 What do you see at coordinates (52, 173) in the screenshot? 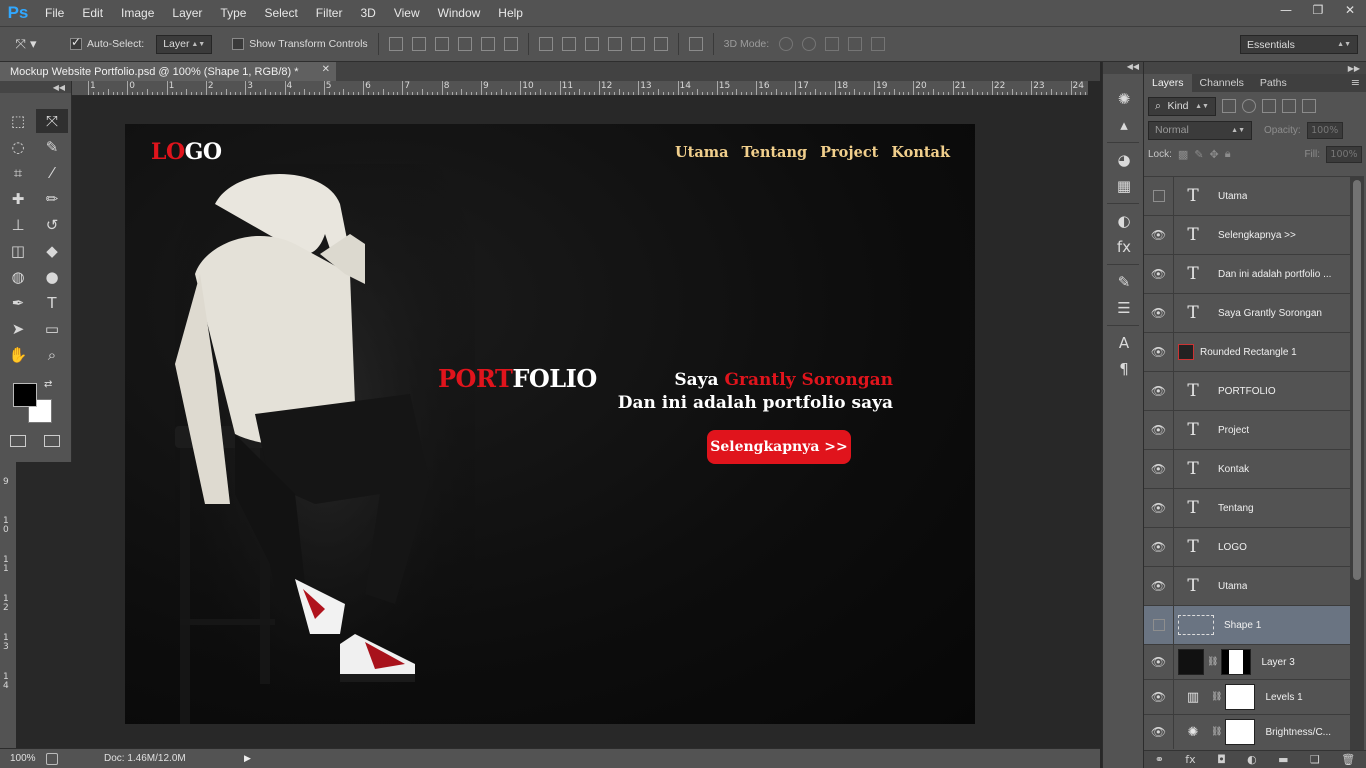
I see `eyedropper-tool-icon: ⁄` at bounding box center [52, 173].